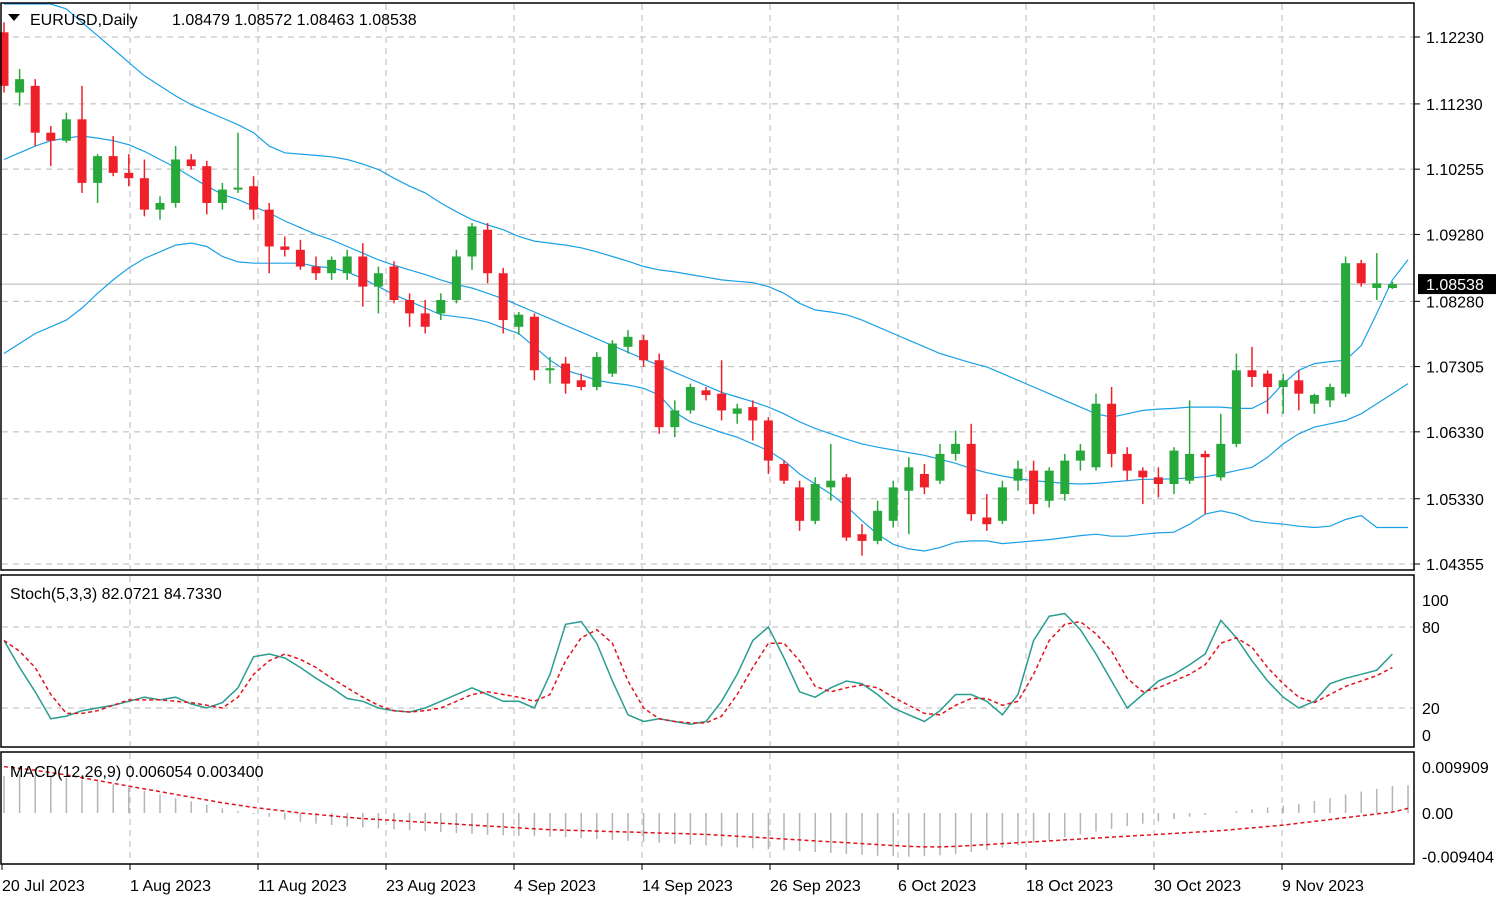 Image resolution: width=1512 pixels, height=908 pixels. I want to click on stoch-level-label: 0, so click(1426, 736).